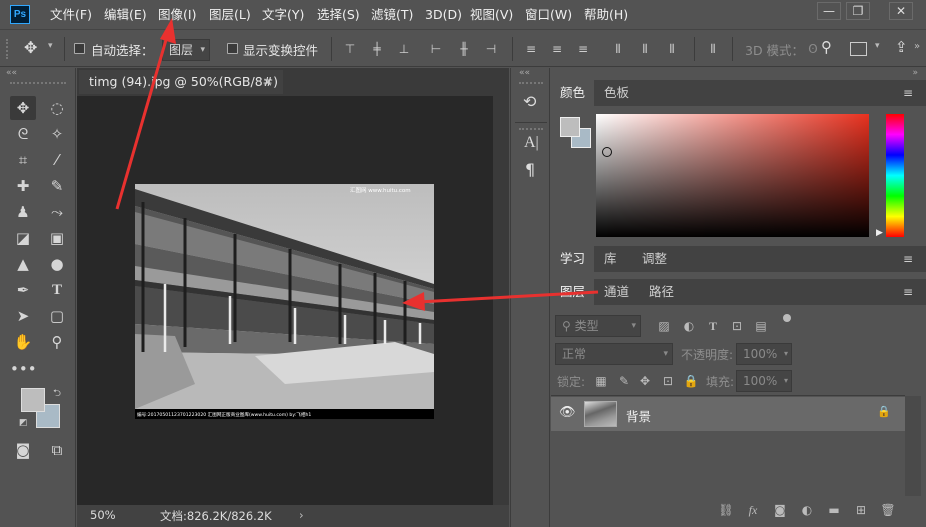  What do you see at coordinates (23, 186) in the screenshot?
I see `healing-brush-icon: ✚` at bounding box center [23, 186].